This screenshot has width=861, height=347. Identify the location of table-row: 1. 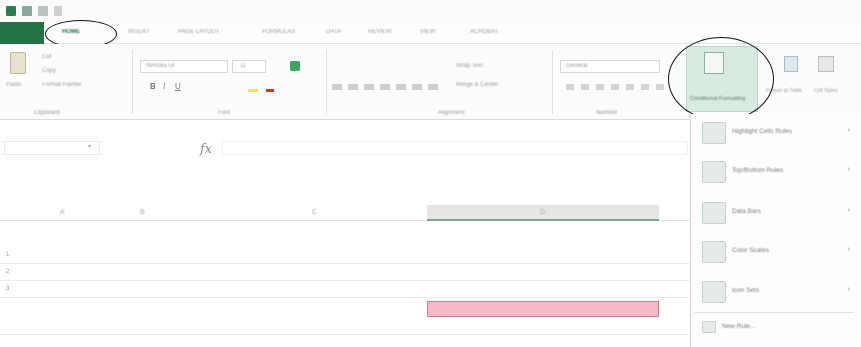
(345, 255).